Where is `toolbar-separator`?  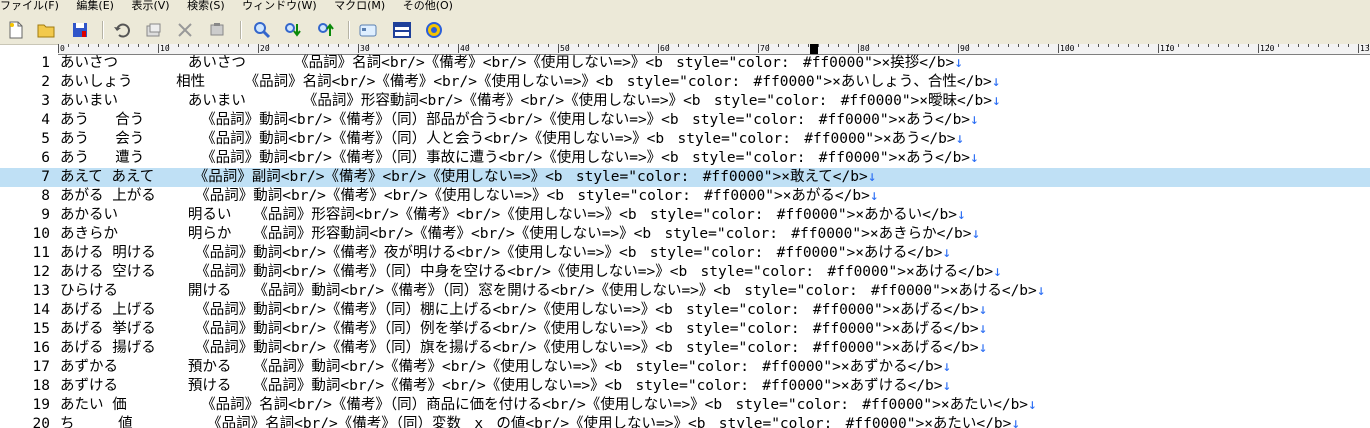
toolbar-separator is located at coordinates (103, 30).